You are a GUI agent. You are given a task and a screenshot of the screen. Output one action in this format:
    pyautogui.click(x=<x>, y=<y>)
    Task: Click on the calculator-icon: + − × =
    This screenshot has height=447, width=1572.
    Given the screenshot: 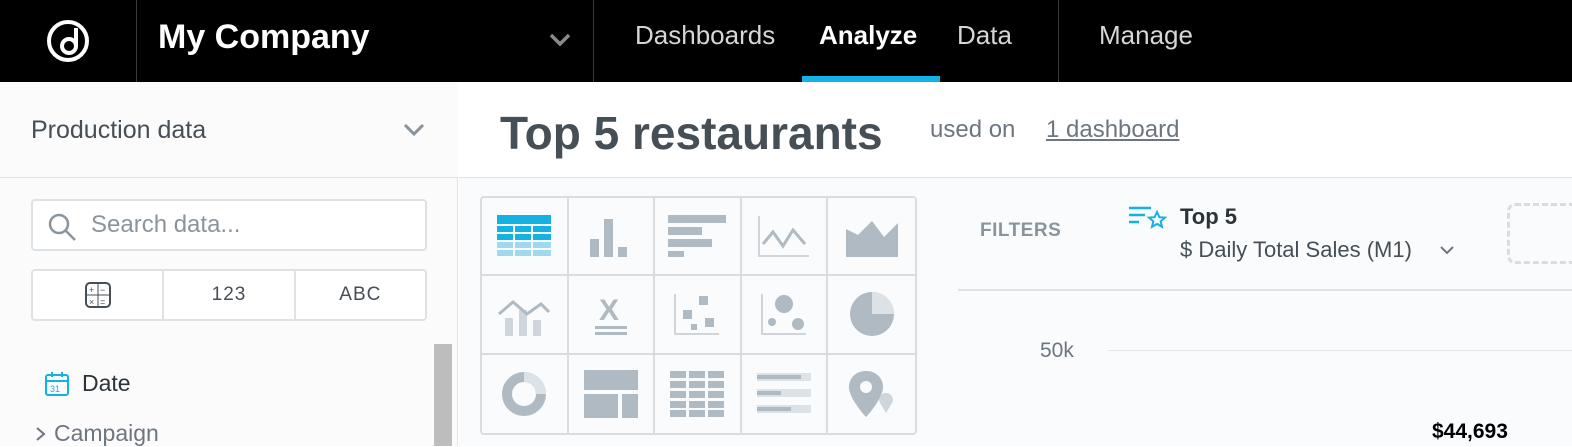 What is the action you would take?
    pyautogui.click(x=97, y=295)
    